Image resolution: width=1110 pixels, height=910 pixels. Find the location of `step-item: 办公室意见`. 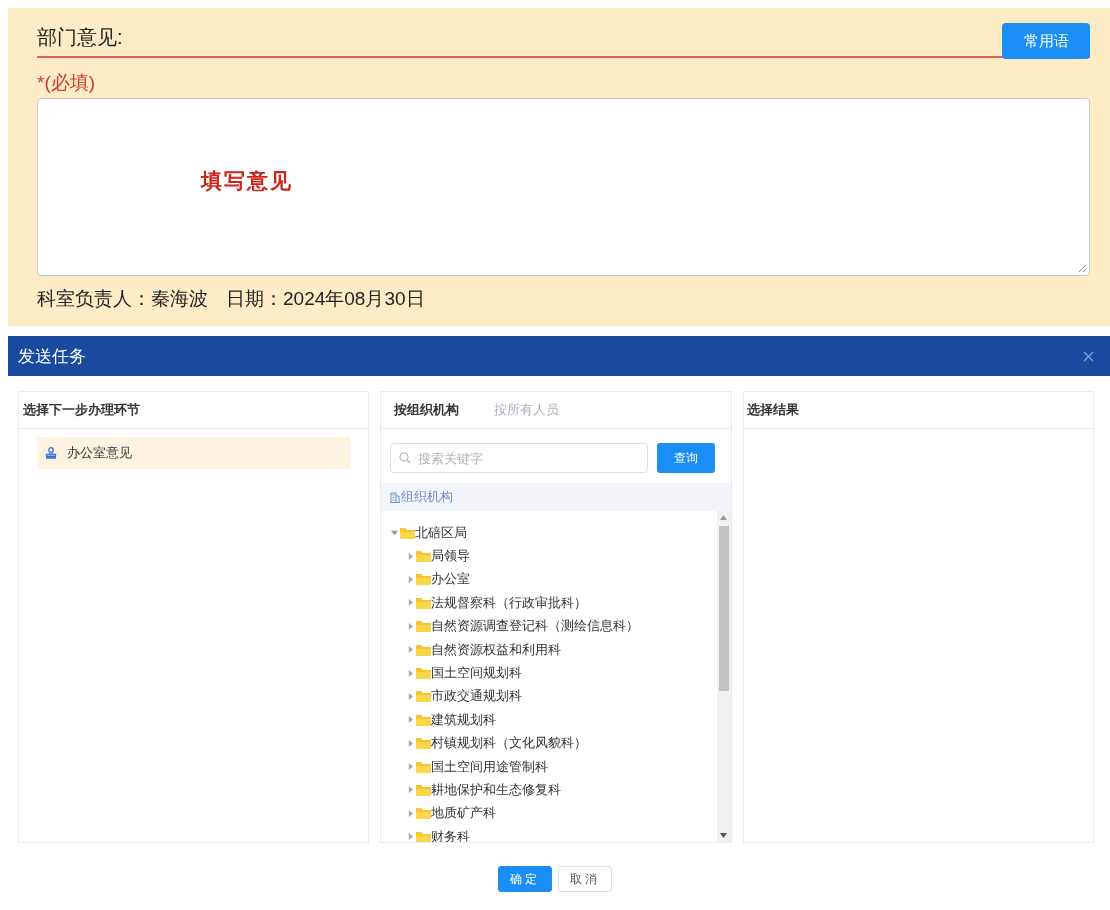

step-item: 办公室意见 is located at coordinates (194, 453).